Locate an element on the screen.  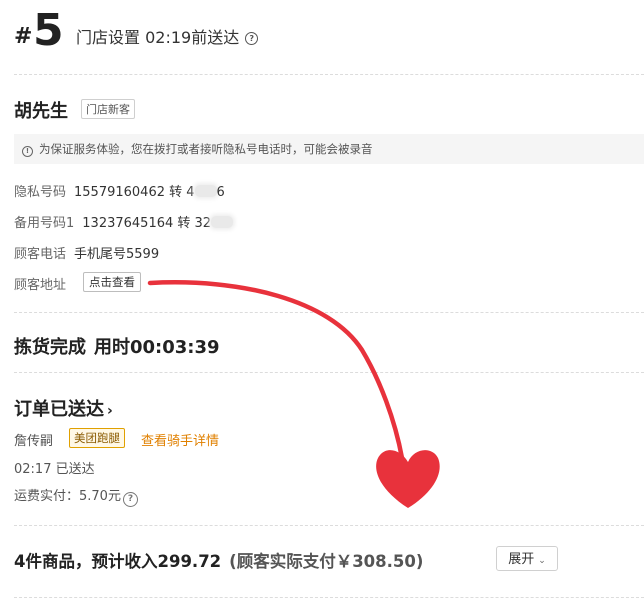
customer-address-label: 顾客地址 is located at coordinates (40, 285).